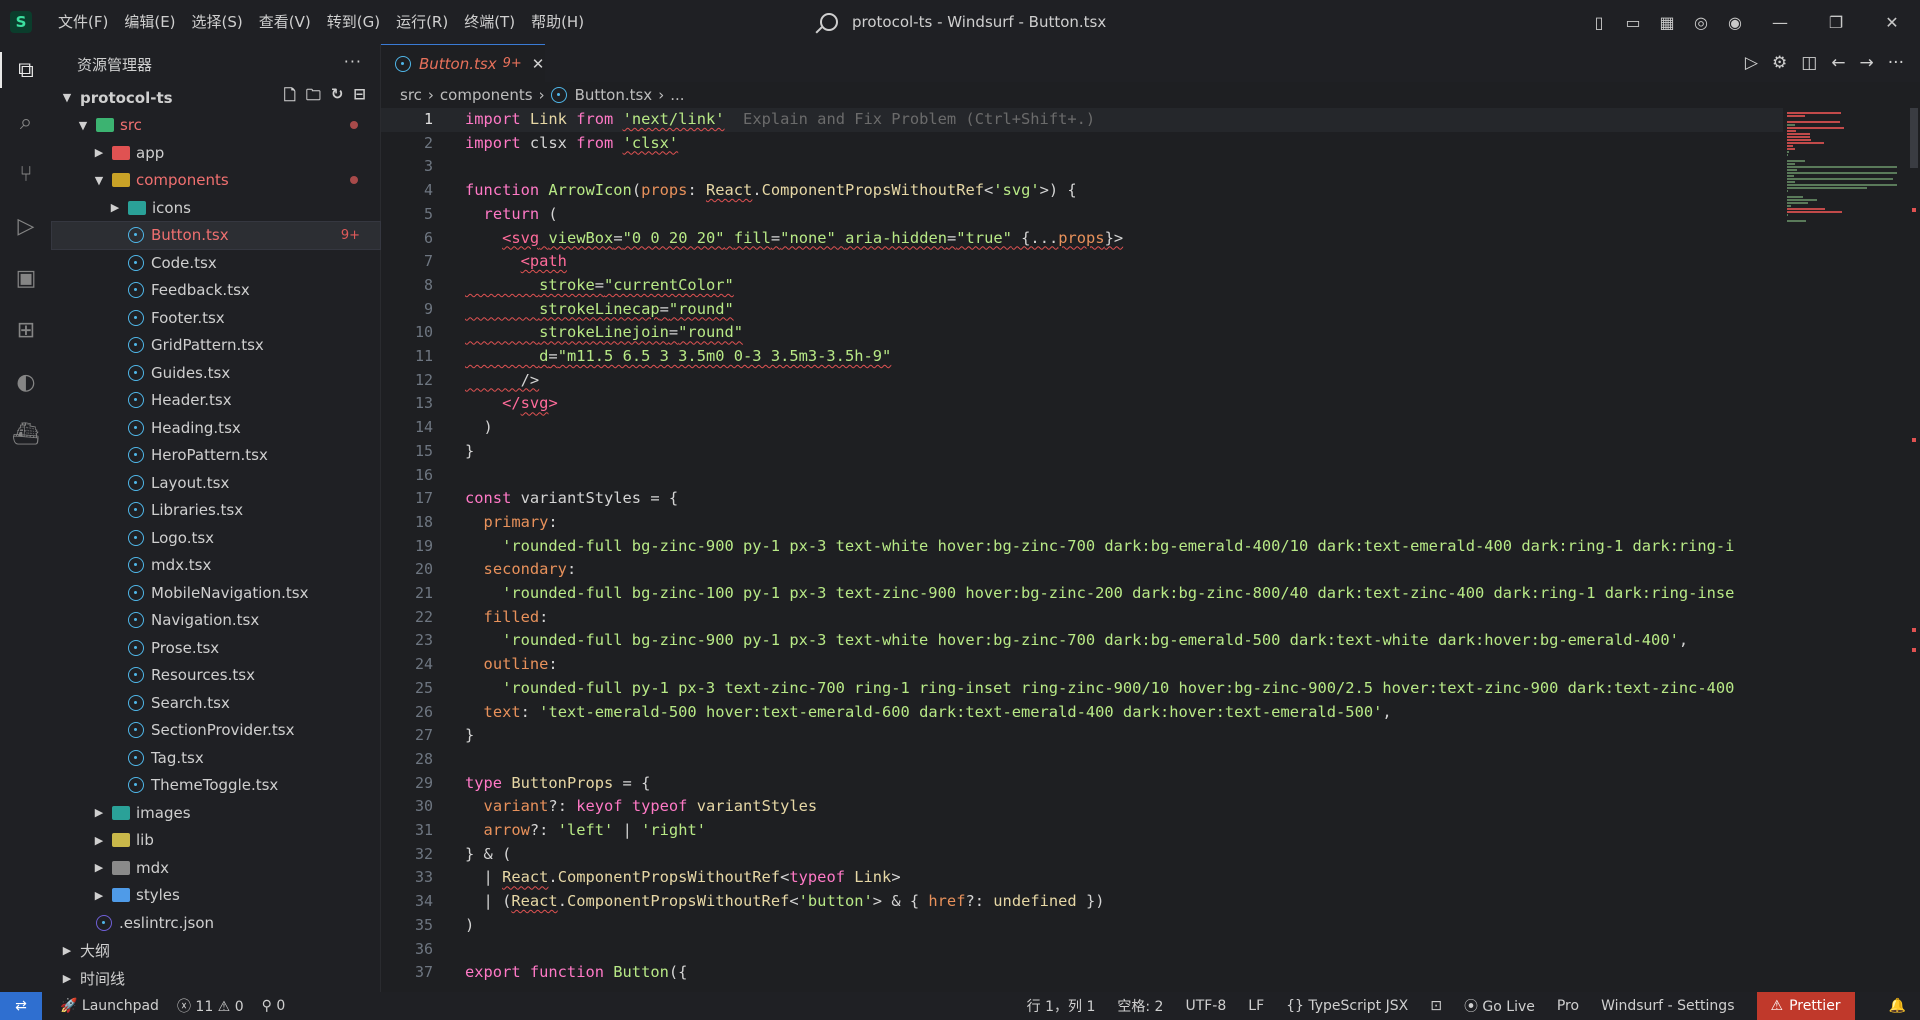 Image resolution: width=1920 pixels, height=1020 pixels. What do you see at coordinates (422, 22) in the screenshot?
I see `menu-item: 运行(R)` at bounding box center [422, 22].